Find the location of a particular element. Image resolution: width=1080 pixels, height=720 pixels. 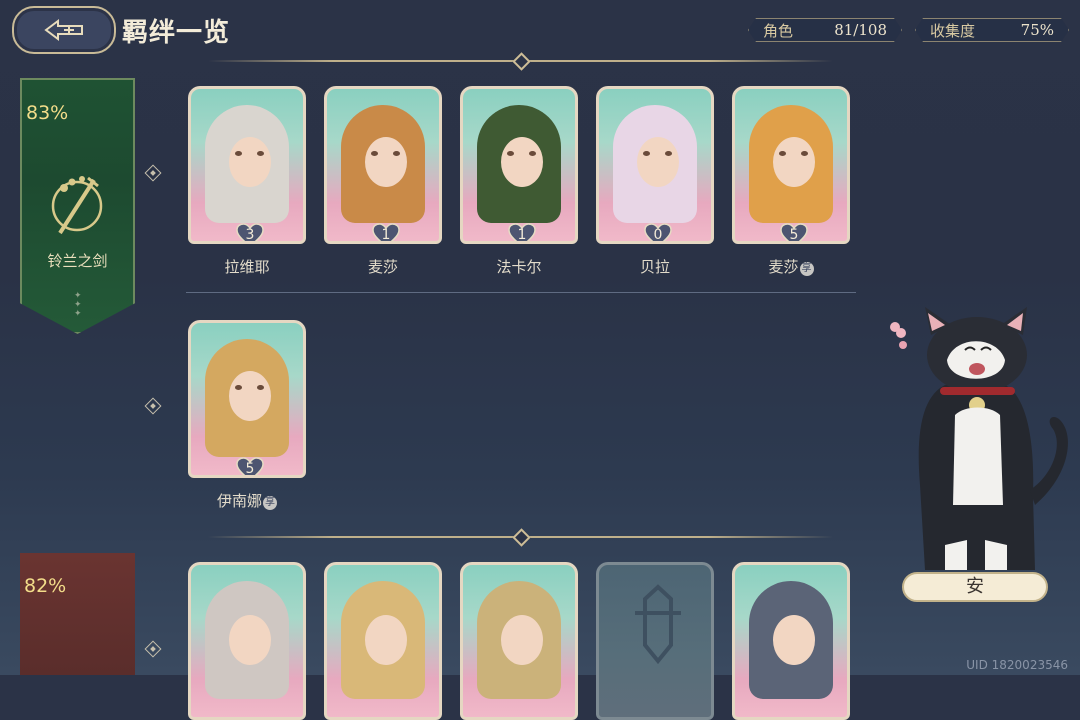

top-bar: 羁绊一览 角色 81/108 收集度 75% is located at coordinates (540, 30).